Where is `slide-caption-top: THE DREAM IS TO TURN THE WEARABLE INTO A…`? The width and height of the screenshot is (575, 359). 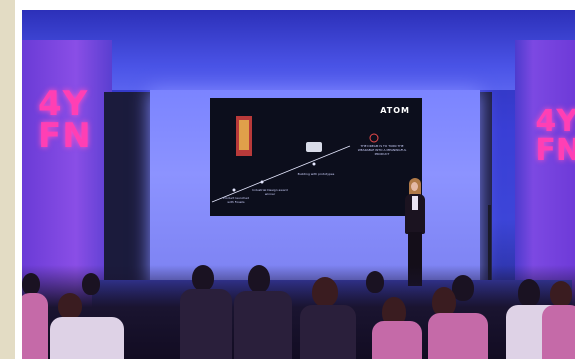
slide-caption-top: THE DREAM IS TO TURN THE WEARABLE INTO A… is located at coordinates (382, 150).